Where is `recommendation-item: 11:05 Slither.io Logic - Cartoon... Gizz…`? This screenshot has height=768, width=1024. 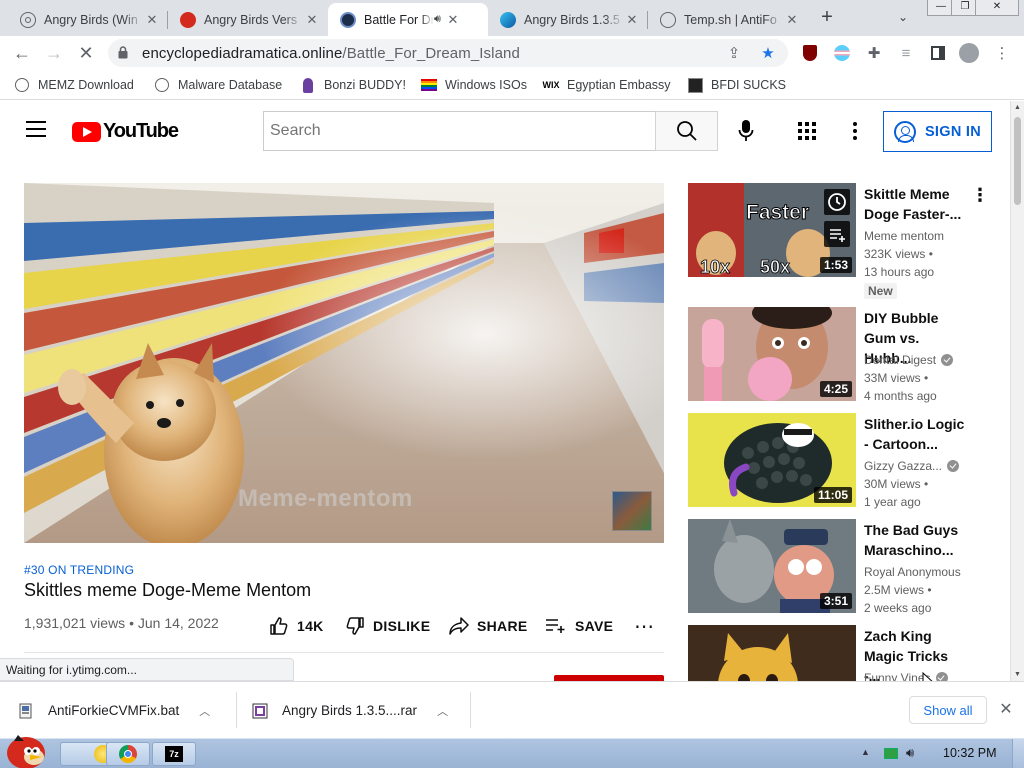
recommendation-item: 11:05 Slither.io Logic - Cartoon... Gizz… is located at coordinates (843, 461).